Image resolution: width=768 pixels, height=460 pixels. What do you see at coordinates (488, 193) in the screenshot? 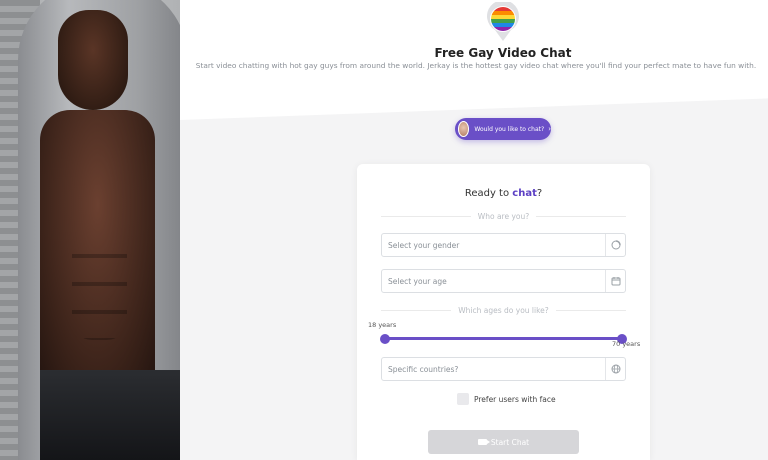
I see `card-title-prefix: Ready to` at bounding box center [488, 193].